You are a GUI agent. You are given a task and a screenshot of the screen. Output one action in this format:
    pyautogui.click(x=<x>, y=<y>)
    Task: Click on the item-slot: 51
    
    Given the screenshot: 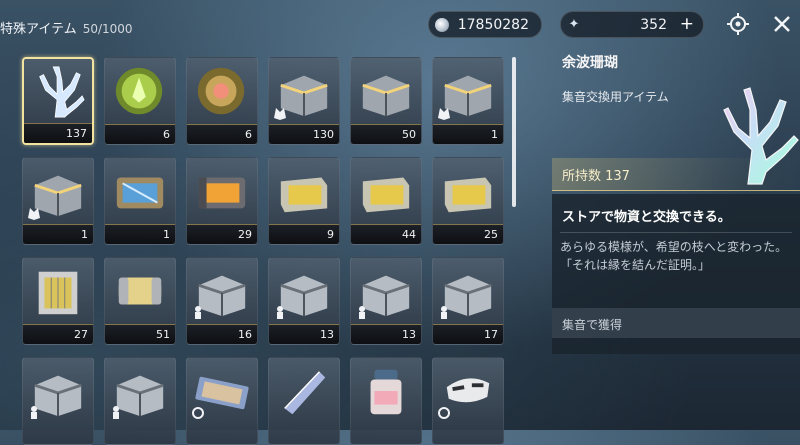 What is the action you would take?
    pyautogui.click(x=140, y=301)
    